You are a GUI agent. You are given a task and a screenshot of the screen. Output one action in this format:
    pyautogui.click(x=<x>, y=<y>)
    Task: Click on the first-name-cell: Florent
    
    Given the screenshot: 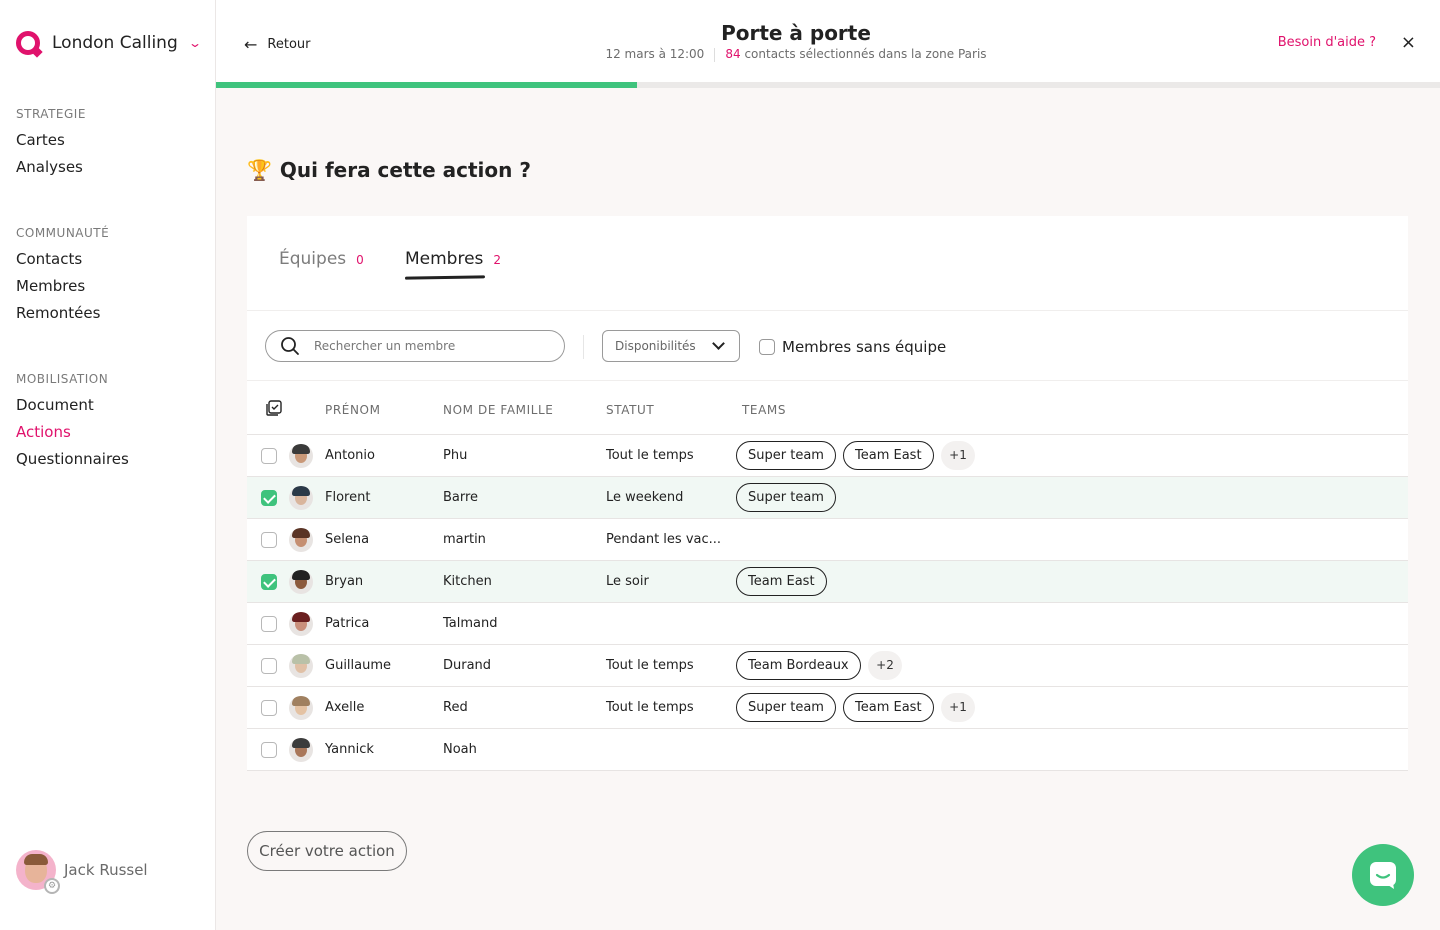 What is the action you would take?
    pyautogui.click(x=348, y=497)
    